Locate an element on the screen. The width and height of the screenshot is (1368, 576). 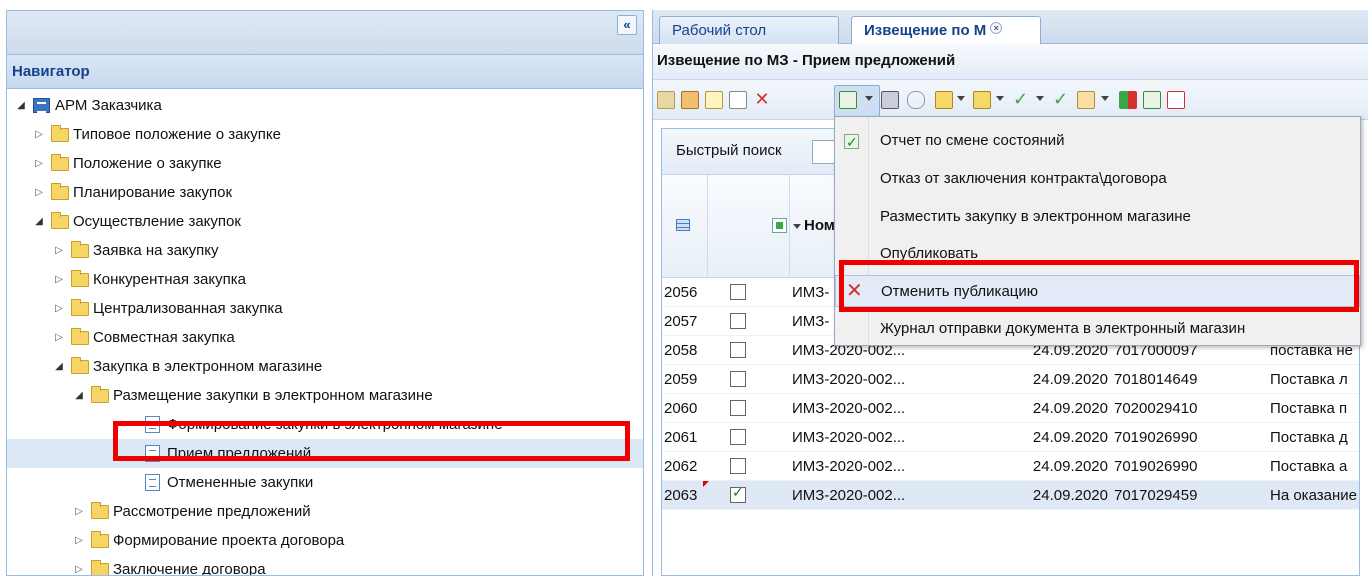
document-edit-icon is located at coordinates (1086, 100).